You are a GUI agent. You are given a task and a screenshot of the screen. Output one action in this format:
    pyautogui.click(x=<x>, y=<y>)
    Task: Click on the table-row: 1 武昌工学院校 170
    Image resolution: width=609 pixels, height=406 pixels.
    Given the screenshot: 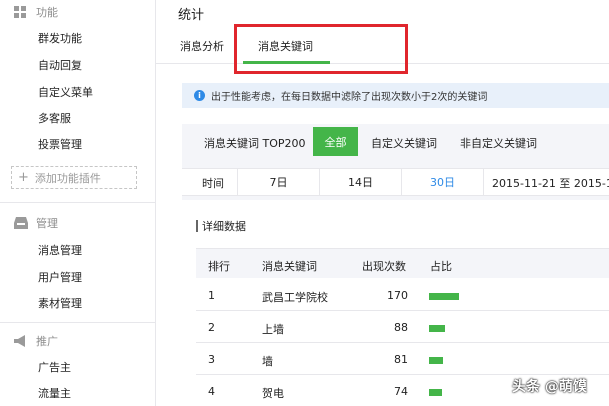 What is the action you would take?
    pyautogui.click(x=402, y=295)
    